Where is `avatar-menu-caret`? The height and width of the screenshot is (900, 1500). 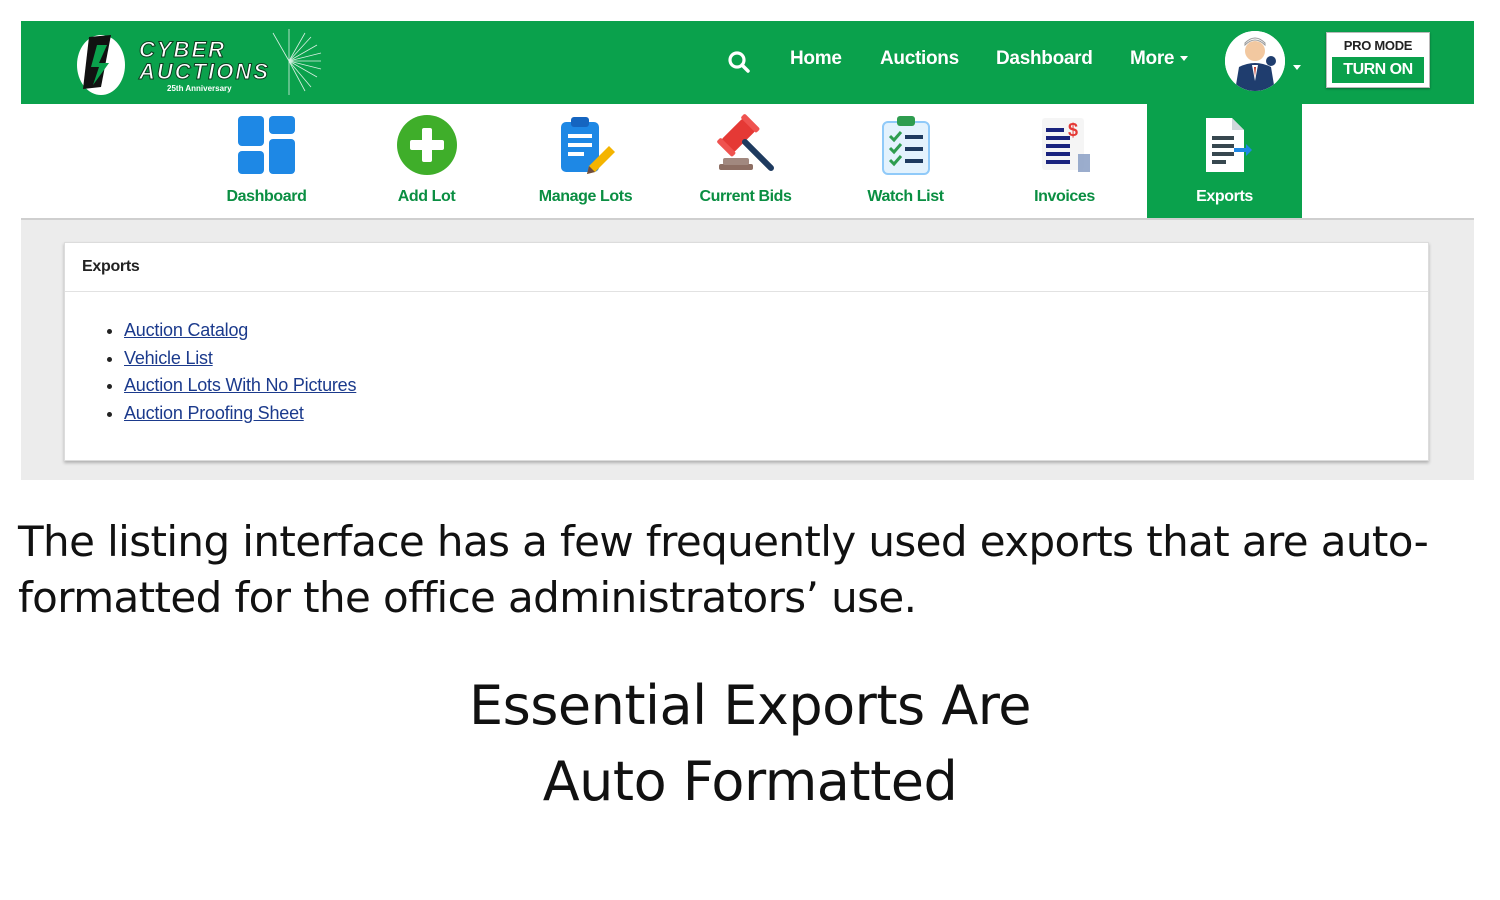
avatar-menu-caret is located at coordinates (1297, 68).